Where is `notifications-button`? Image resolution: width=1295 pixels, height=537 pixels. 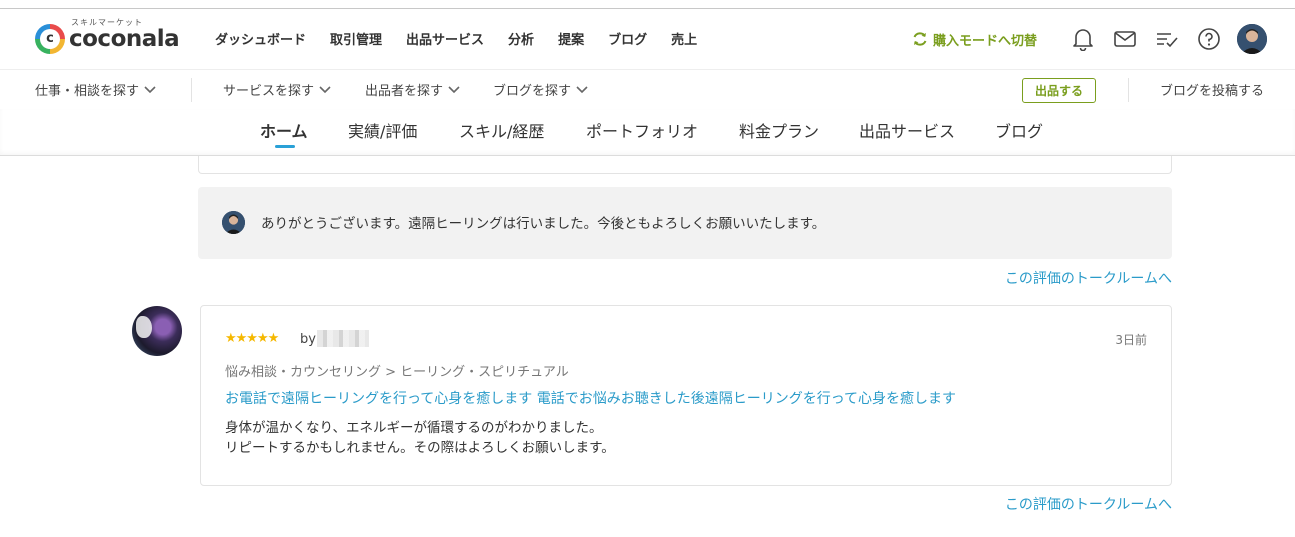 notifications-button is located at coordinates (1083, 39).